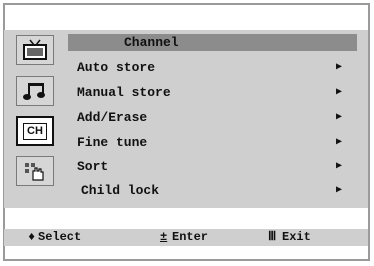  I want to click on exit-menu-icon: Ⅲ, so click(272, 237).